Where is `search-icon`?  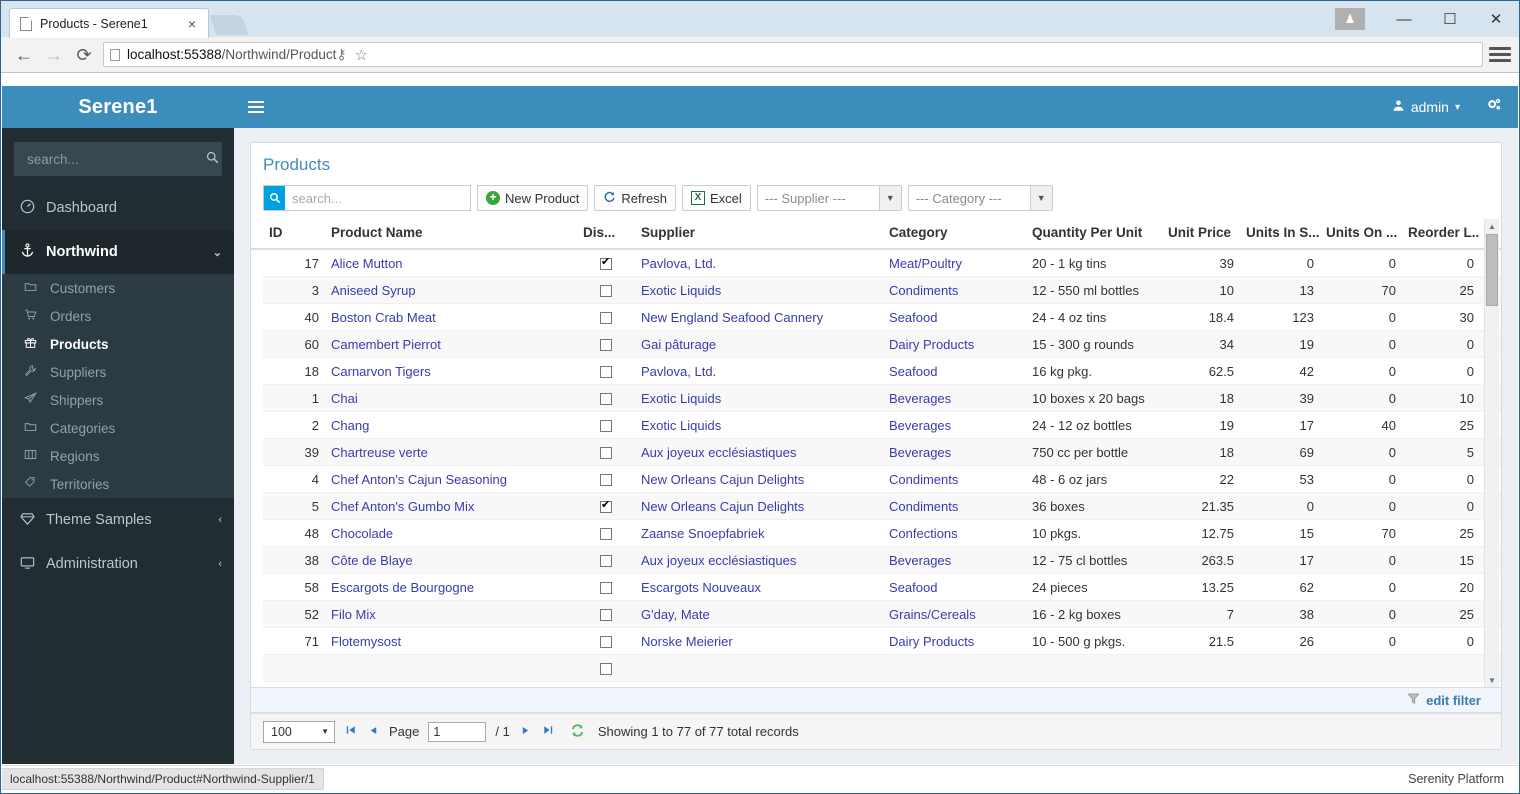 search-icon is located at coordinates (274, 198).